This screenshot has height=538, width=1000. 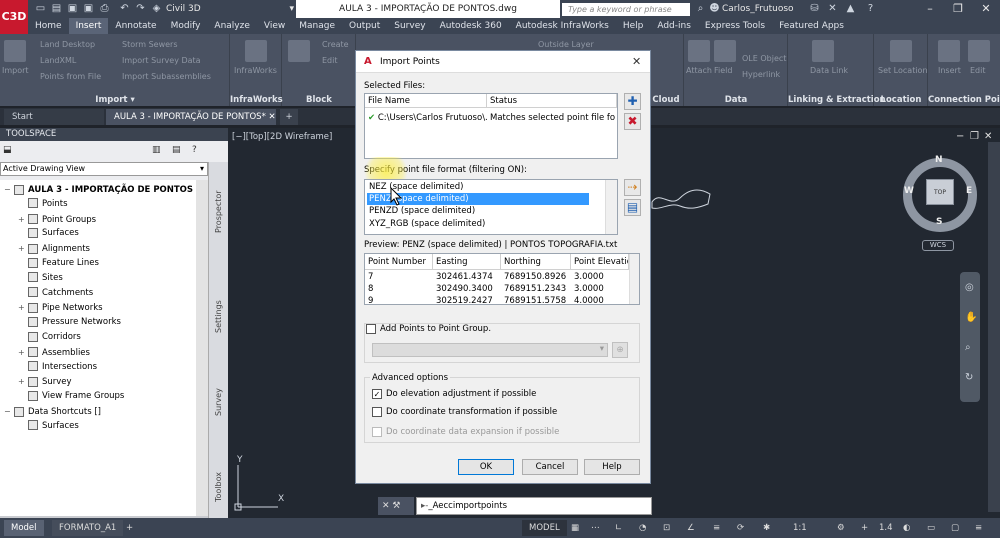 What do you see at coordinates (231, 26) in the screenshot?
I see `tab-analyze: Analyze` at bounding box center [231, 26].